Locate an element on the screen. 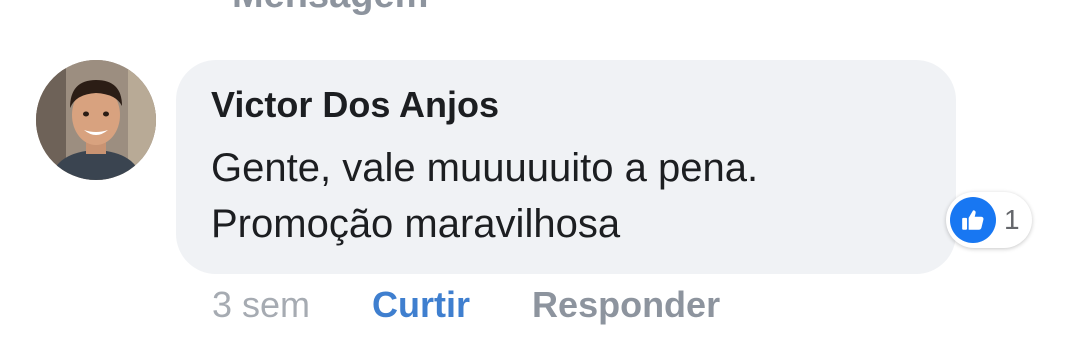 The height and width of the screenshot is (339, 1080). thumbs-up-icon is located at coordinates (973, 220).